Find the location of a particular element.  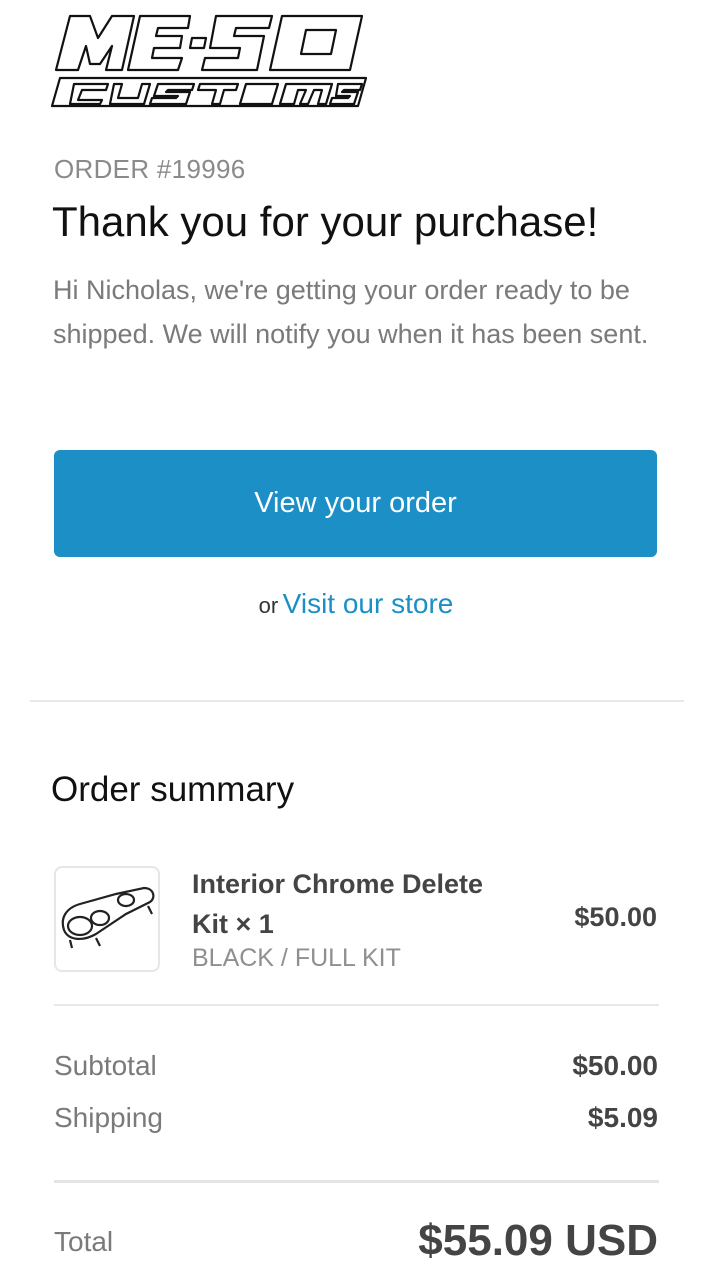

page-title: Thank you for your purchase! is located at coordinates (325, 221).